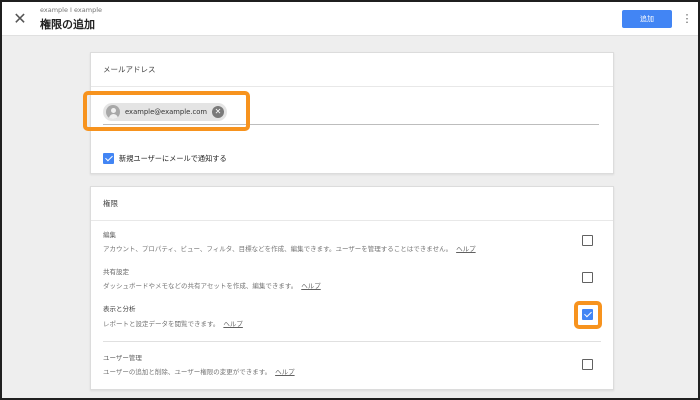 Image resolution: width=700 pixels, height=400 pixels. Describe the element at coordinates (109, 235) in the screenshot. I see `permission-name: 編集` at that location.